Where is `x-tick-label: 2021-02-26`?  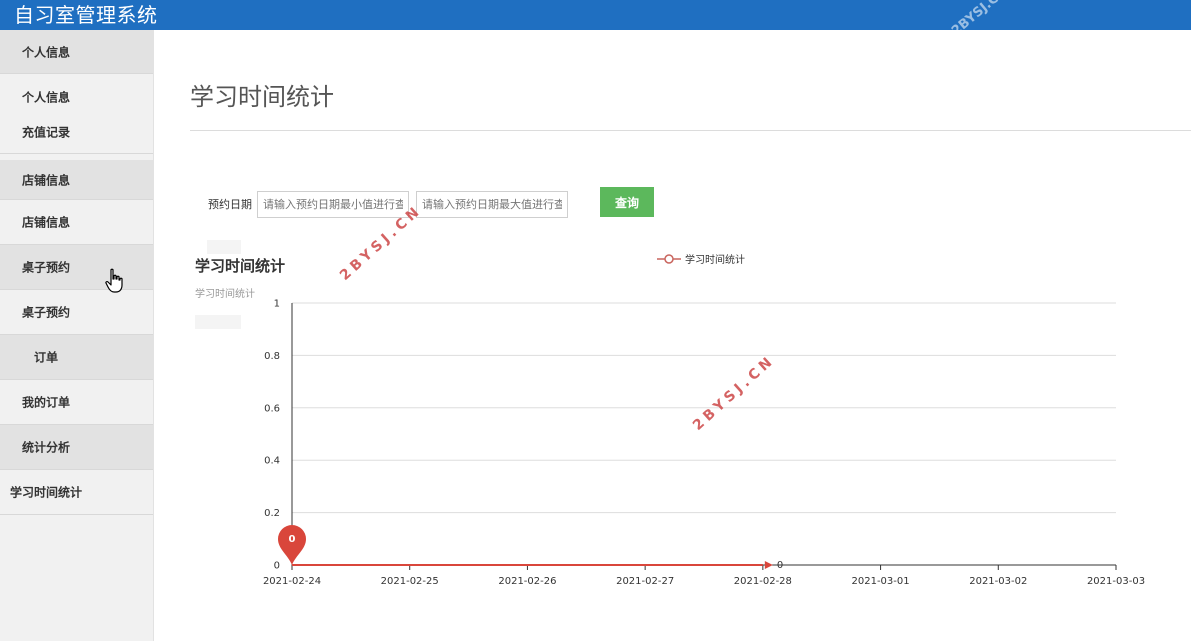 x-tick-label: 2021-02-26 is located at coordinates (527, 581).